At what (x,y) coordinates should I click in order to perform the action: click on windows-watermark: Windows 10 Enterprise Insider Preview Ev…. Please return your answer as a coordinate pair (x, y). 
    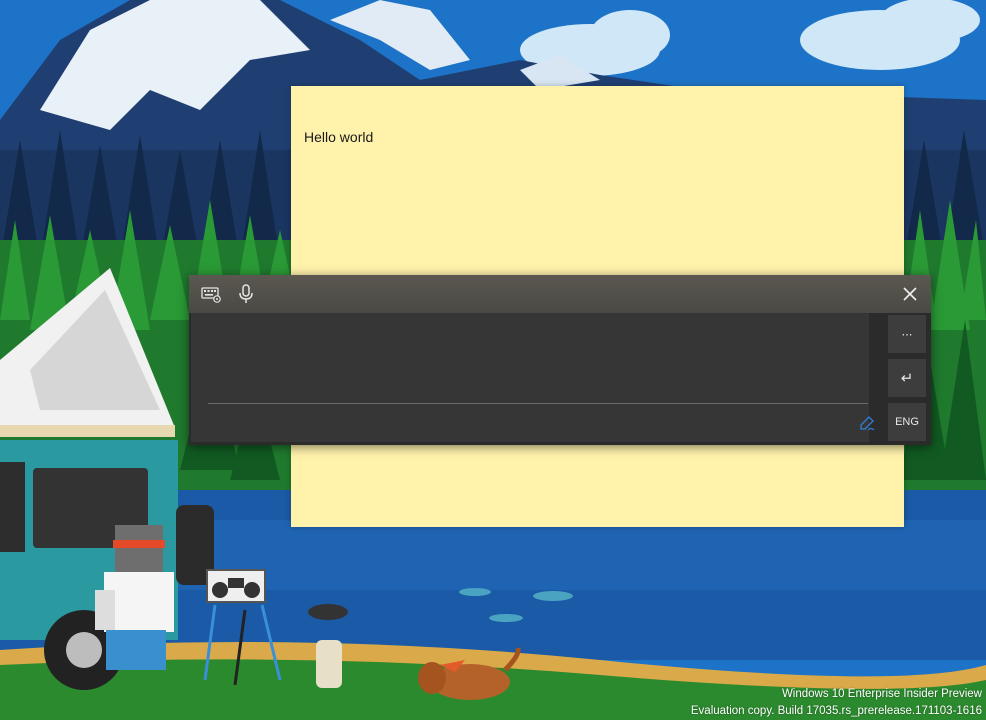
    Looking at the image, I should click on (836, 703).